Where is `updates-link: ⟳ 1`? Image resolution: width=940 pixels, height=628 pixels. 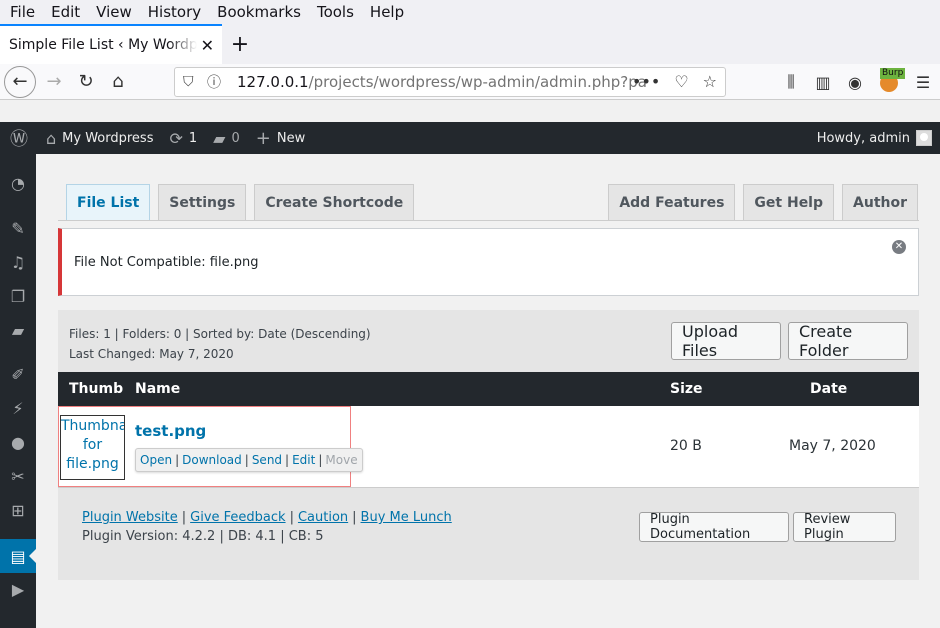 updates-link: ⟳ 1 is located at coordinates (183, 138).